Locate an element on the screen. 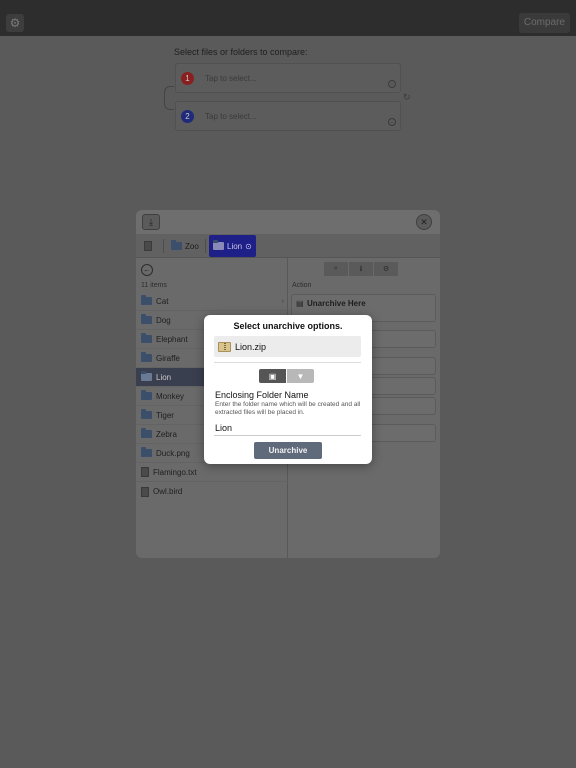 This screenshot has height=768, width=576. destination-mode-control: ▣ ▼ is located at coordinates (286, 376).